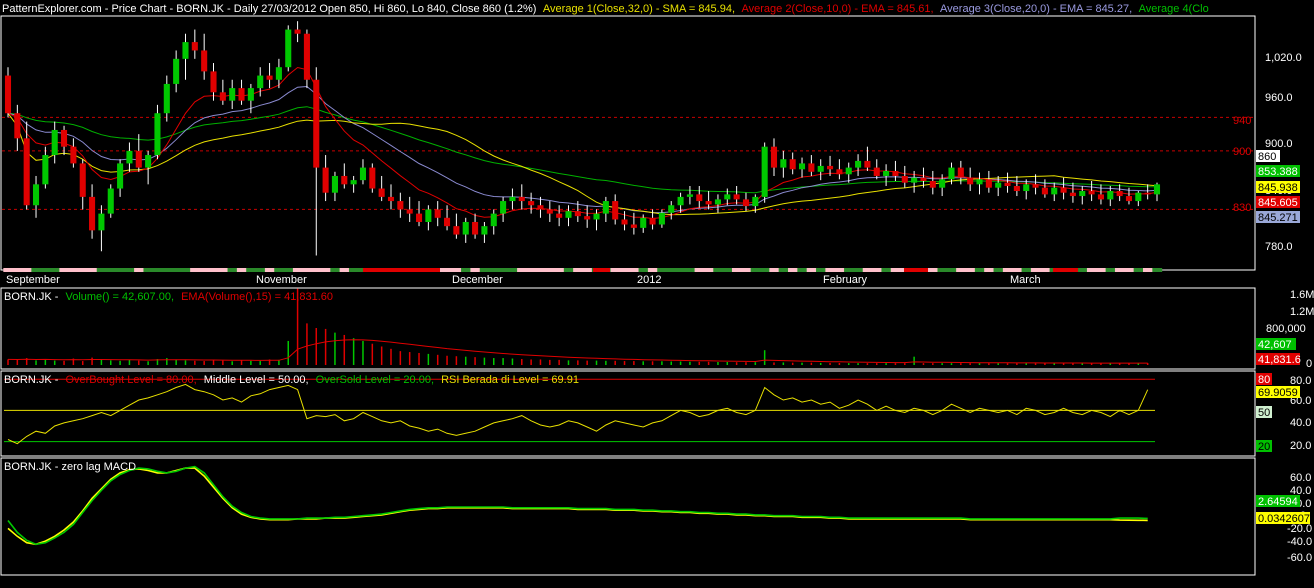 This screenshot has width=1314, height=588. Describe the element at coordinates (1278, 187) in the screenshot. I see `price-last-badges: 860 853.388 845.938 845.605 845.271` at that location.